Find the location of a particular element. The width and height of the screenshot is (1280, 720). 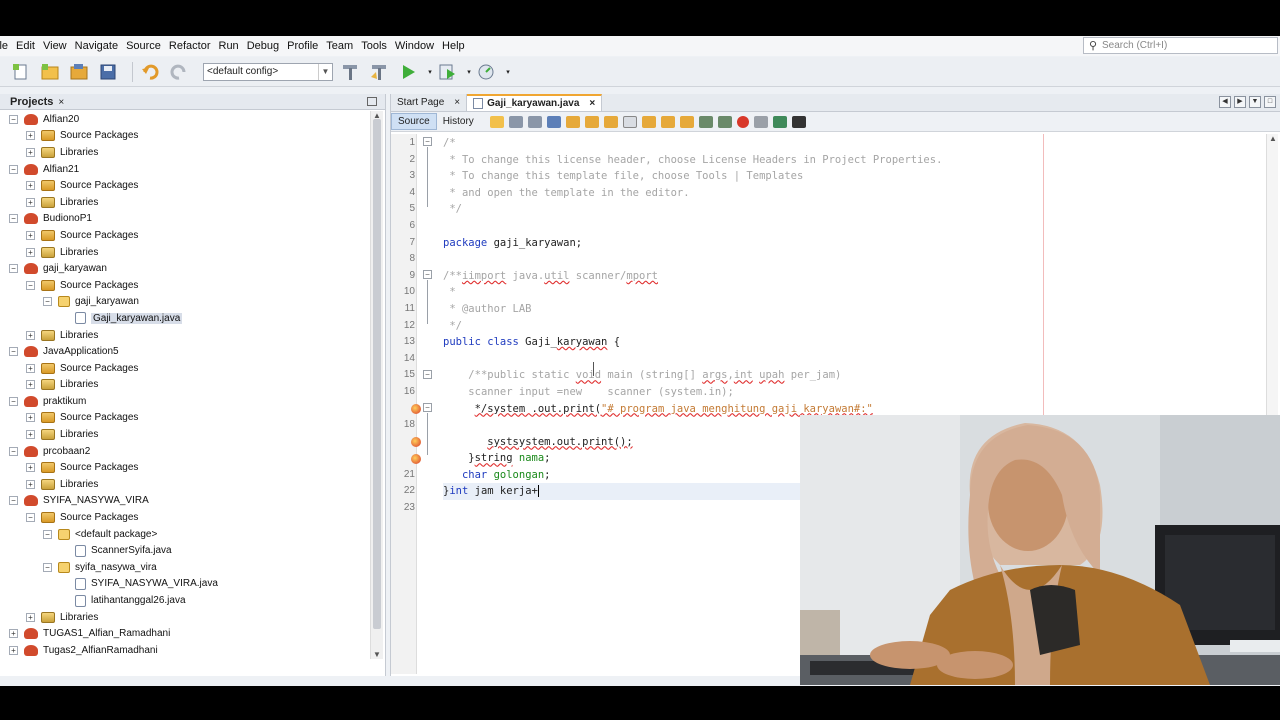

menu-item-window: Window is located at coordinates (414, 46).